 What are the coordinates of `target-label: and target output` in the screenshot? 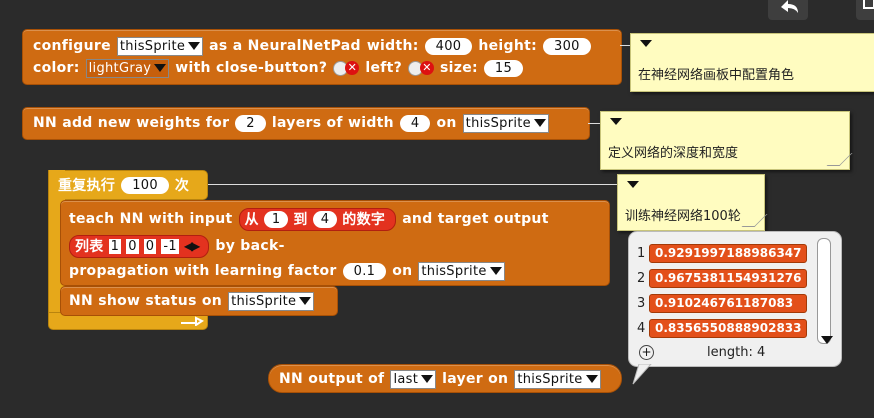 It's located at (475, 219).